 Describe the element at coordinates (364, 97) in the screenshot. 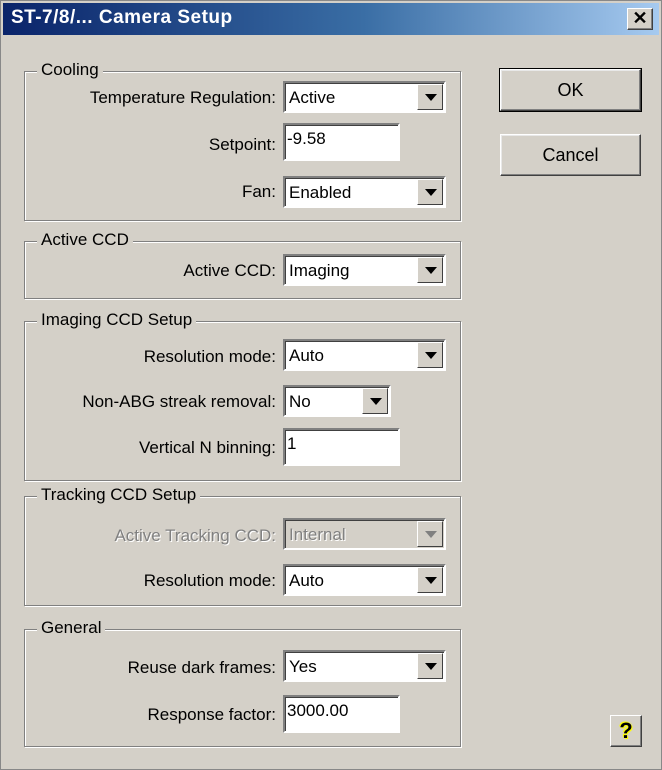

I see `temperature-regulation-select: Active` at that location.